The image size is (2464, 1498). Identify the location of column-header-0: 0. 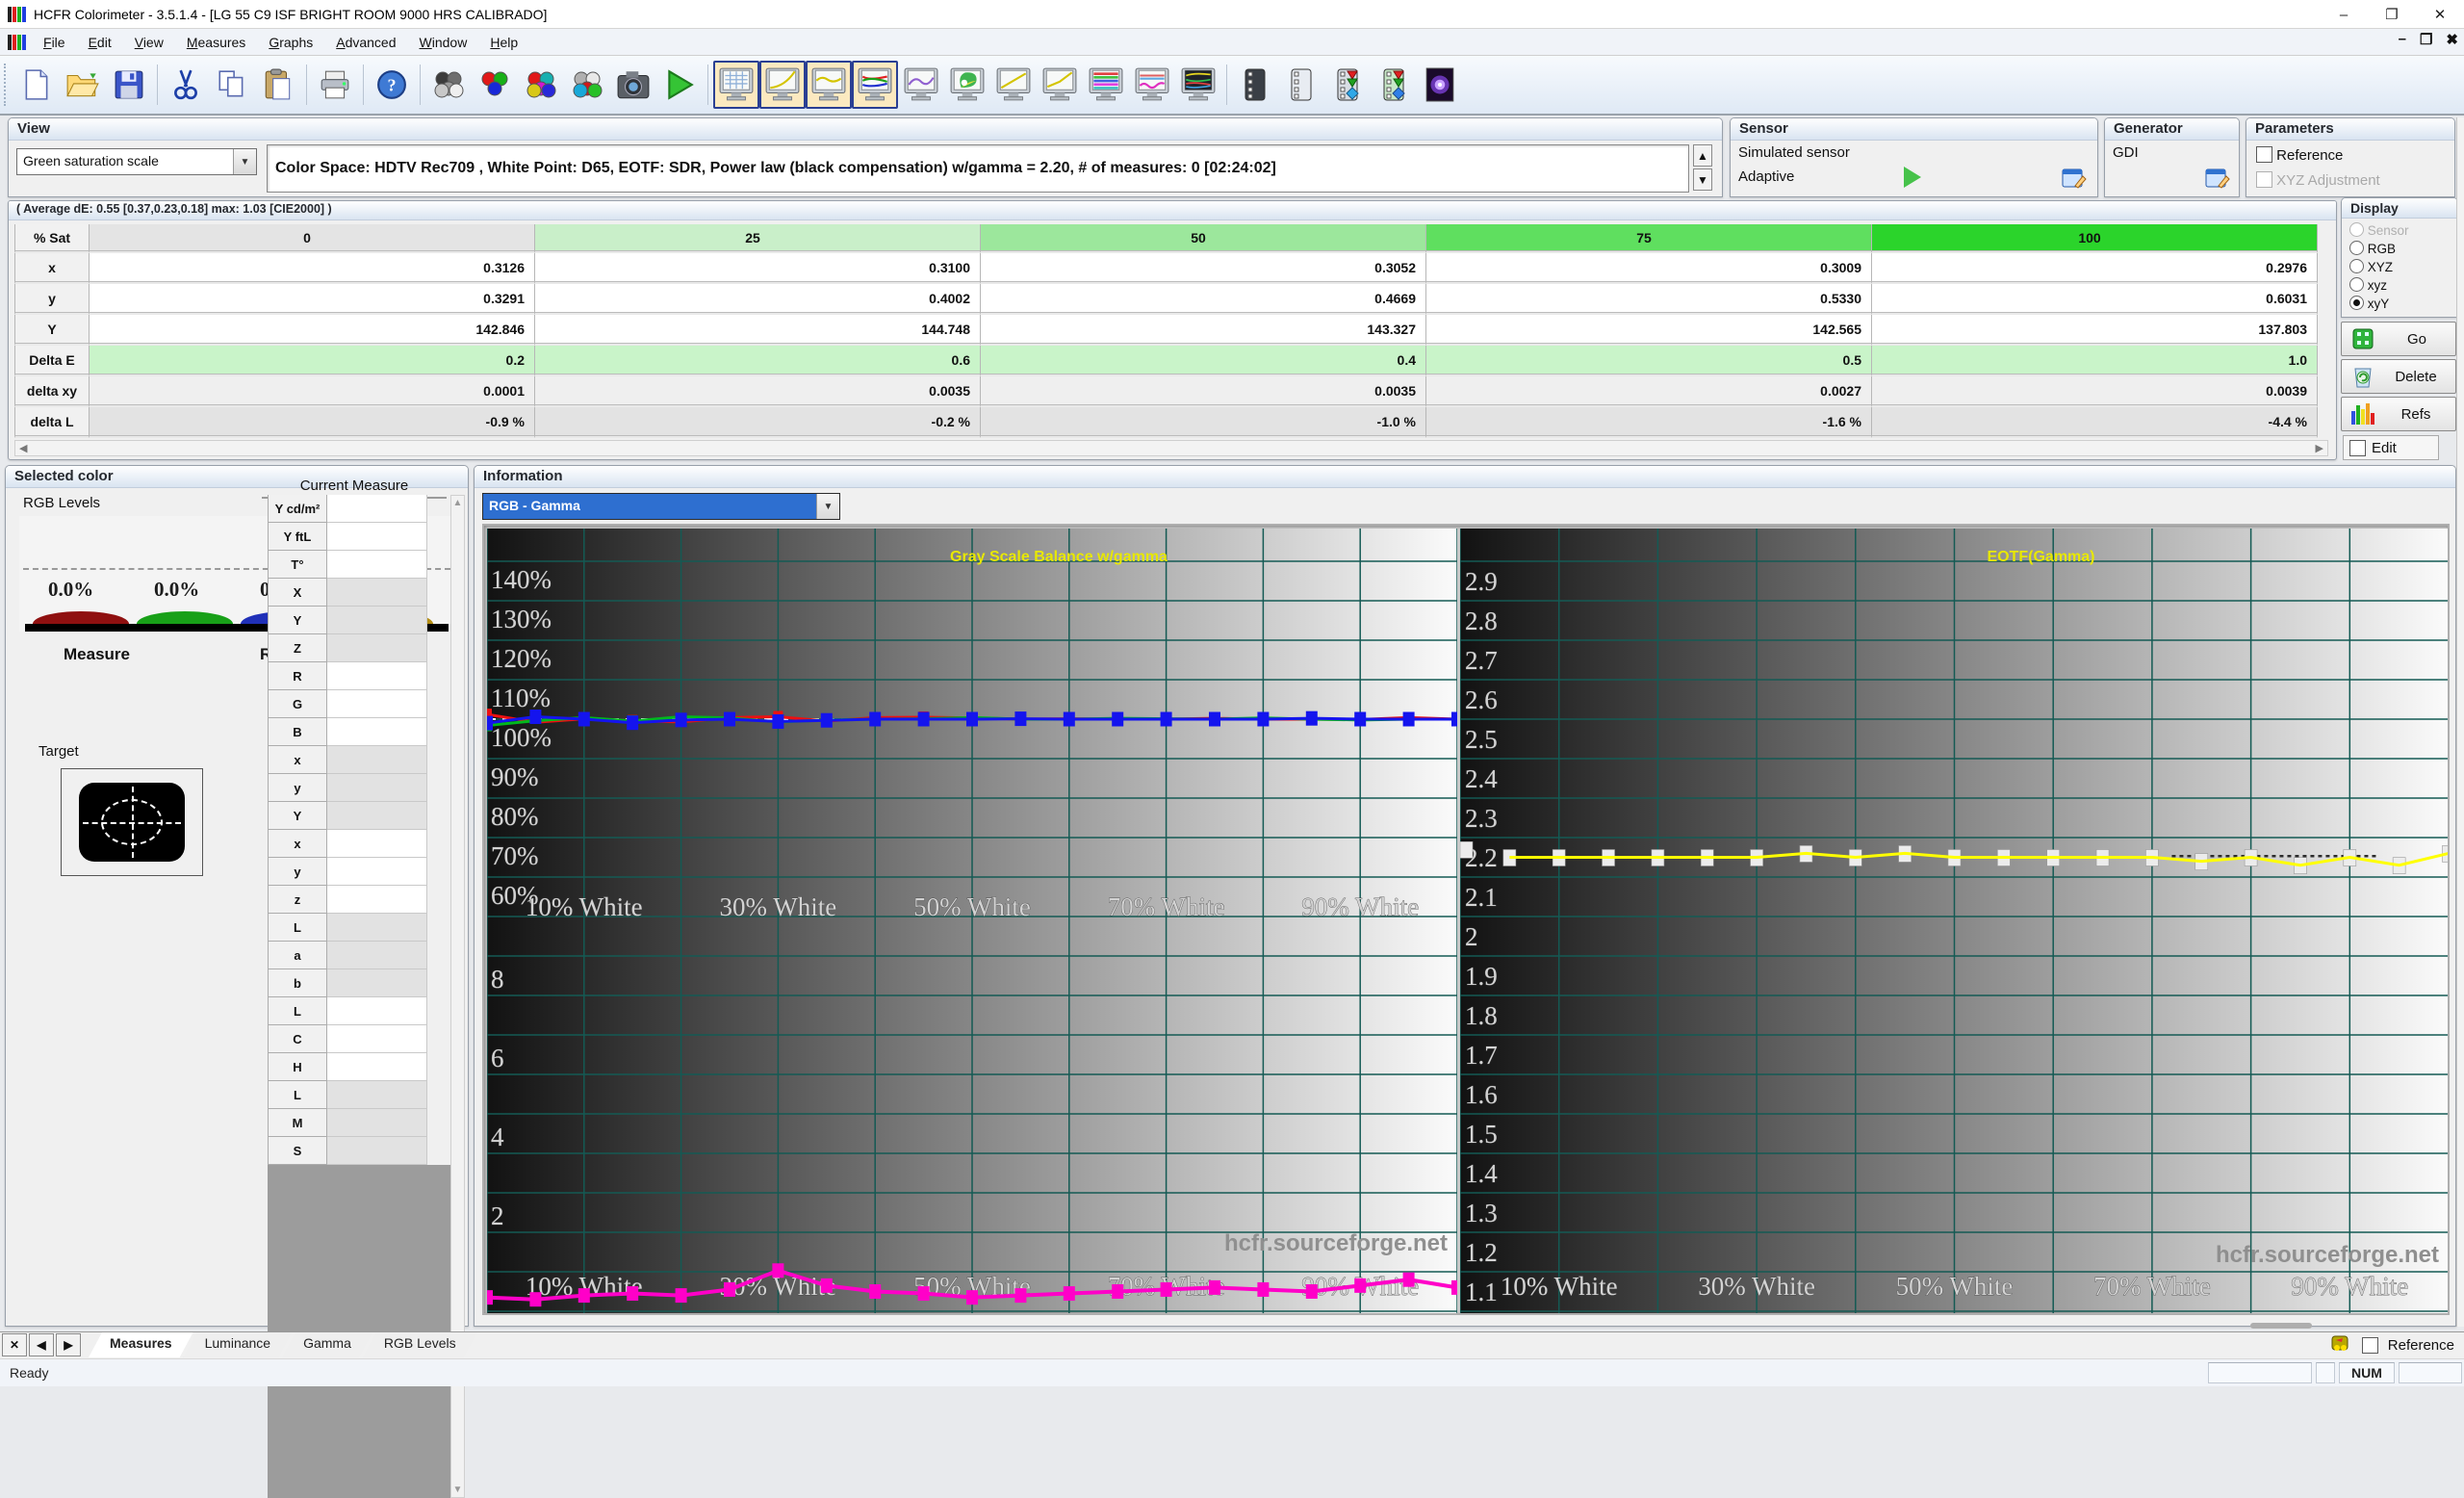
(312, 238).